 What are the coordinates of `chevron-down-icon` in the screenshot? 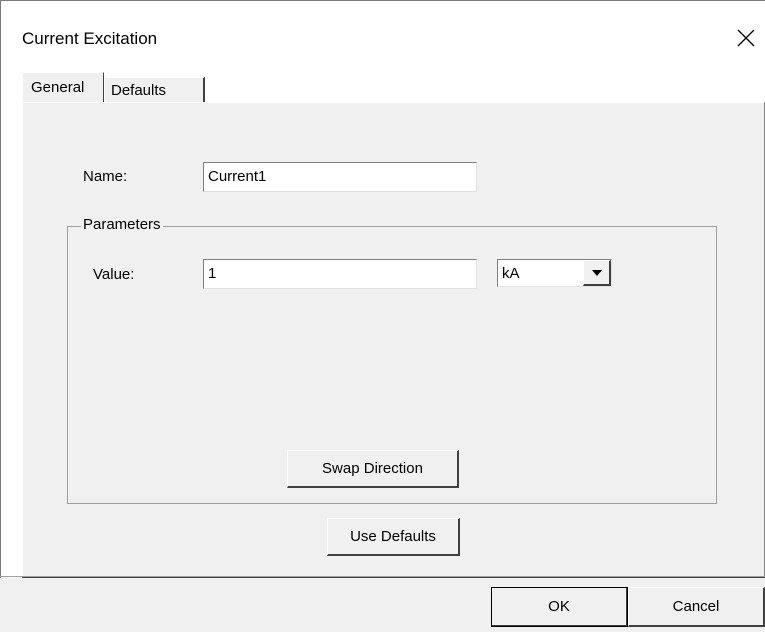 It's located at (596, 272).